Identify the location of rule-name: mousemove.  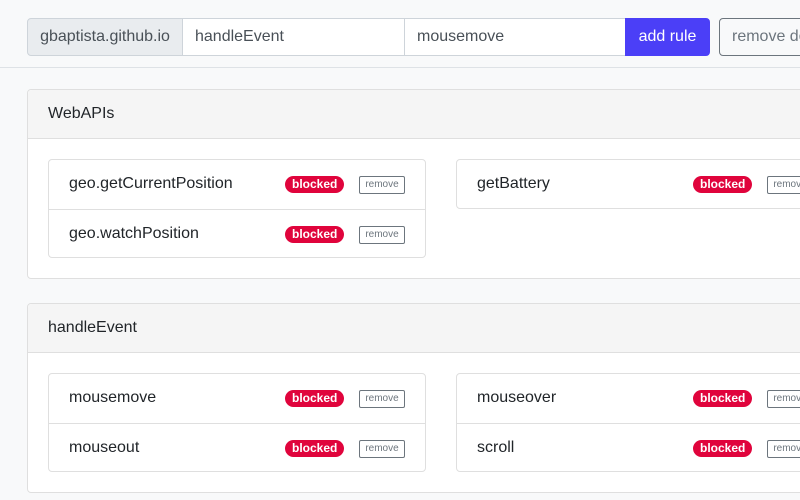
(113, 397).